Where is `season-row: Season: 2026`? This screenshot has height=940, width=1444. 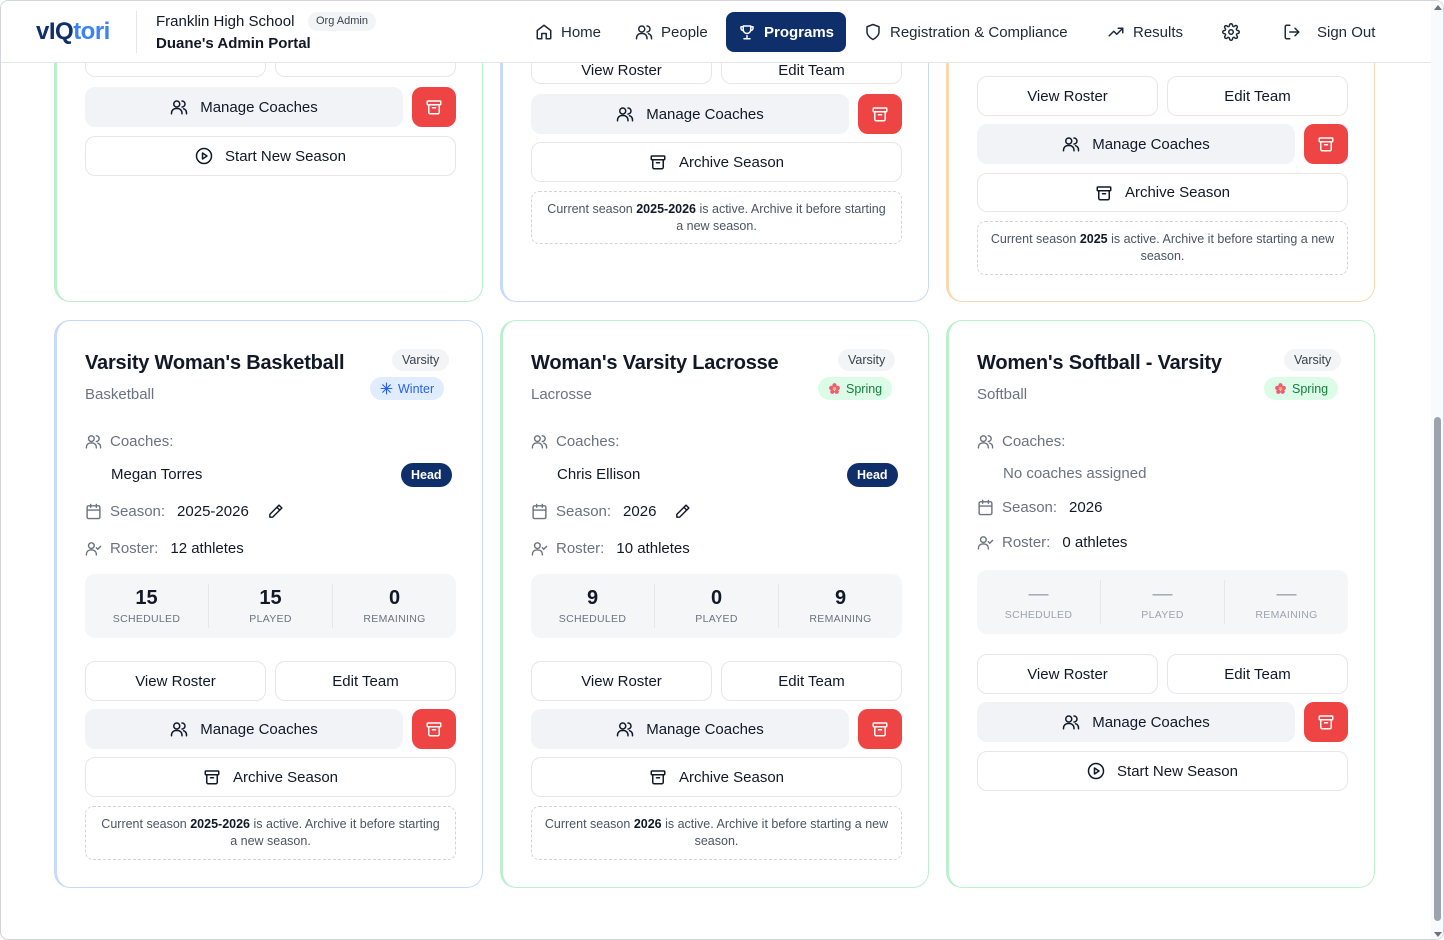
season-row: Season: 2026 is located at coordinates (1039, 507).